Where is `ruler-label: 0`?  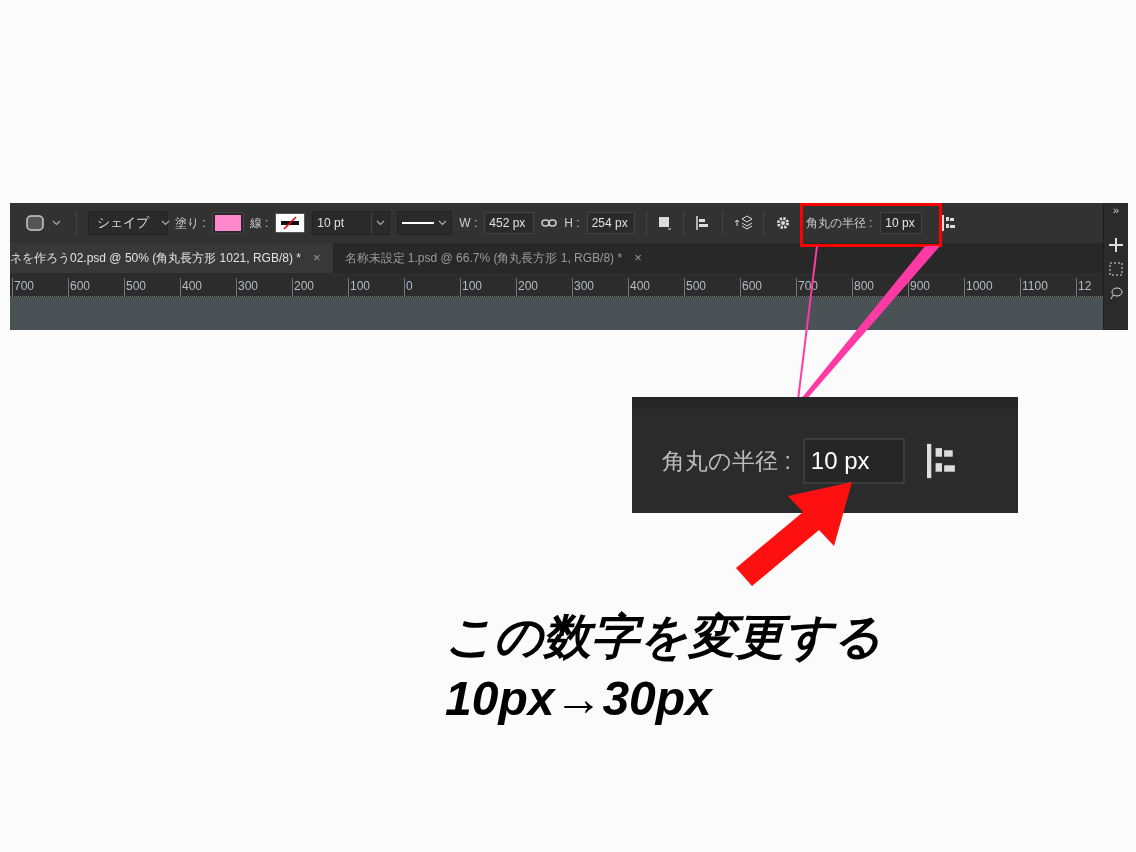 ruler-label: 0 is located at coordinates (432, 287).